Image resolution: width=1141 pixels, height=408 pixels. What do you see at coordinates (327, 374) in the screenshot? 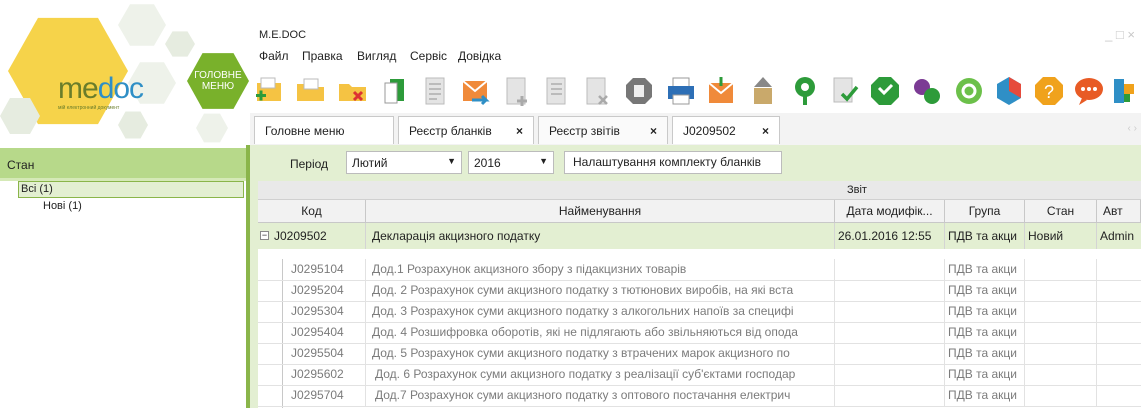
I see `cell-code: J0295602` at bounding box center [327, 374].